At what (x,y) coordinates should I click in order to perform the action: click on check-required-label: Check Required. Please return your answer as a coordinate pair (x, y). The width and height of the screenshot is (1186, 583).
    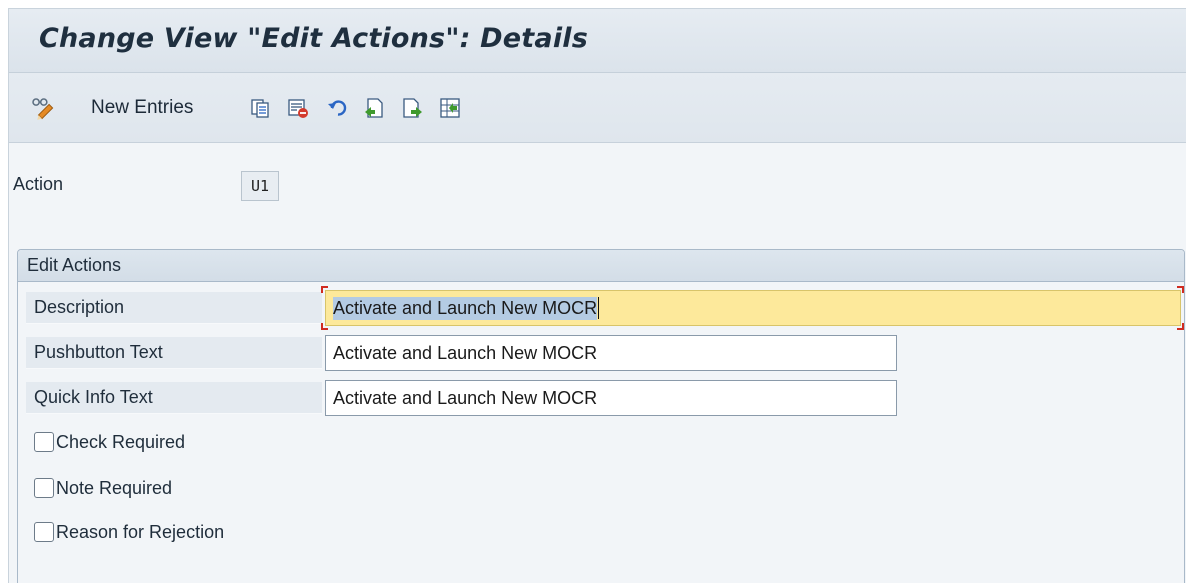
    Looking at the image, I should click on (121, 441).